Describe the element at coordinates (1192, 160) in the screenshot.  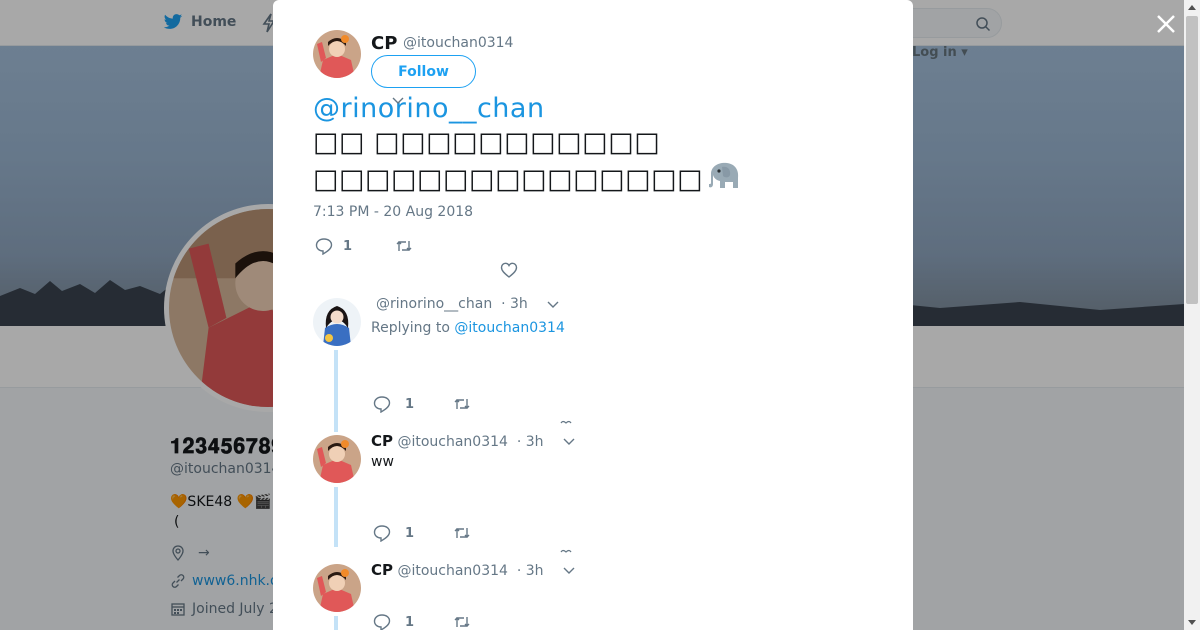
I see `scroll-thumb` at that location.